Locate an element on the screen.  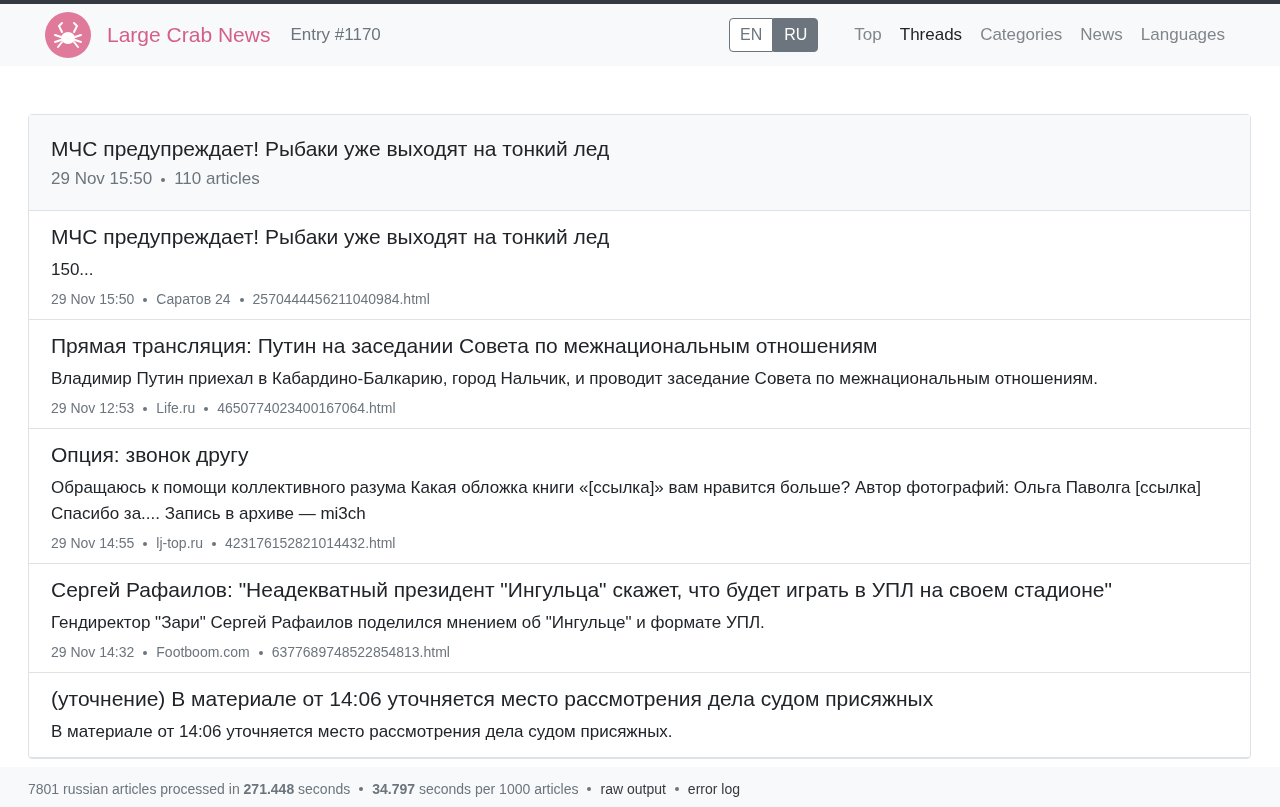
nav-link: Categories is located at coordinates (1021, 35).